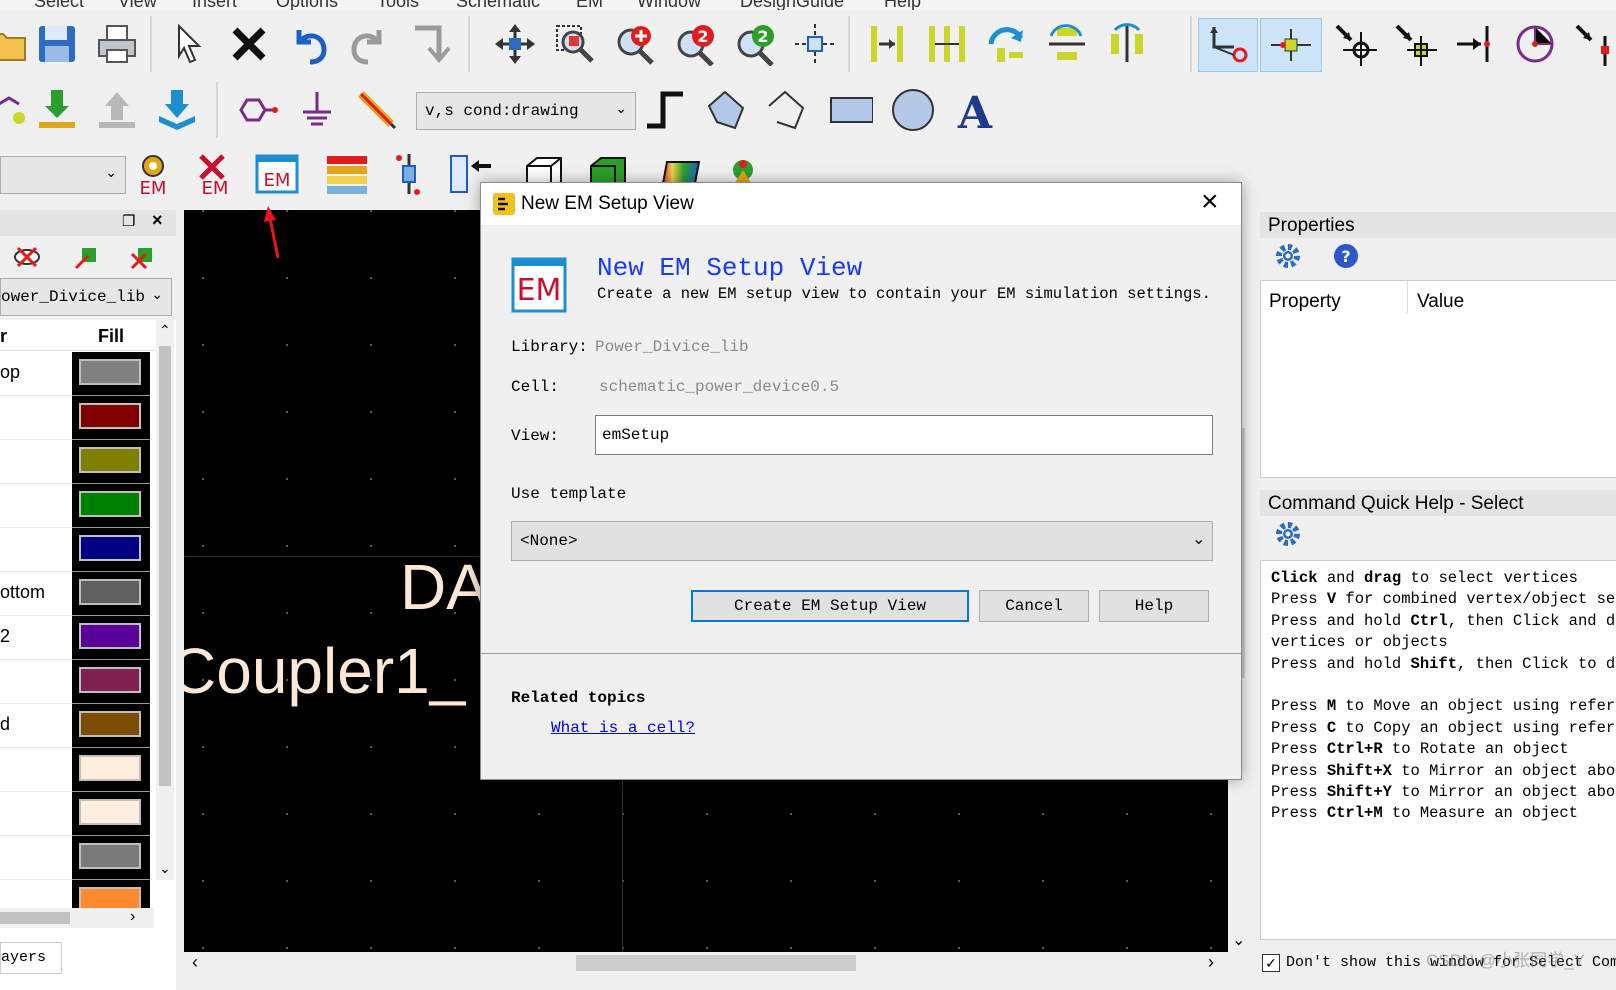 This screenshot has height=990, width=1616. What do you see at coordinates (902, 5) in the screenshot?
I see `menu-help: Help` at bounding box center [902, 5].